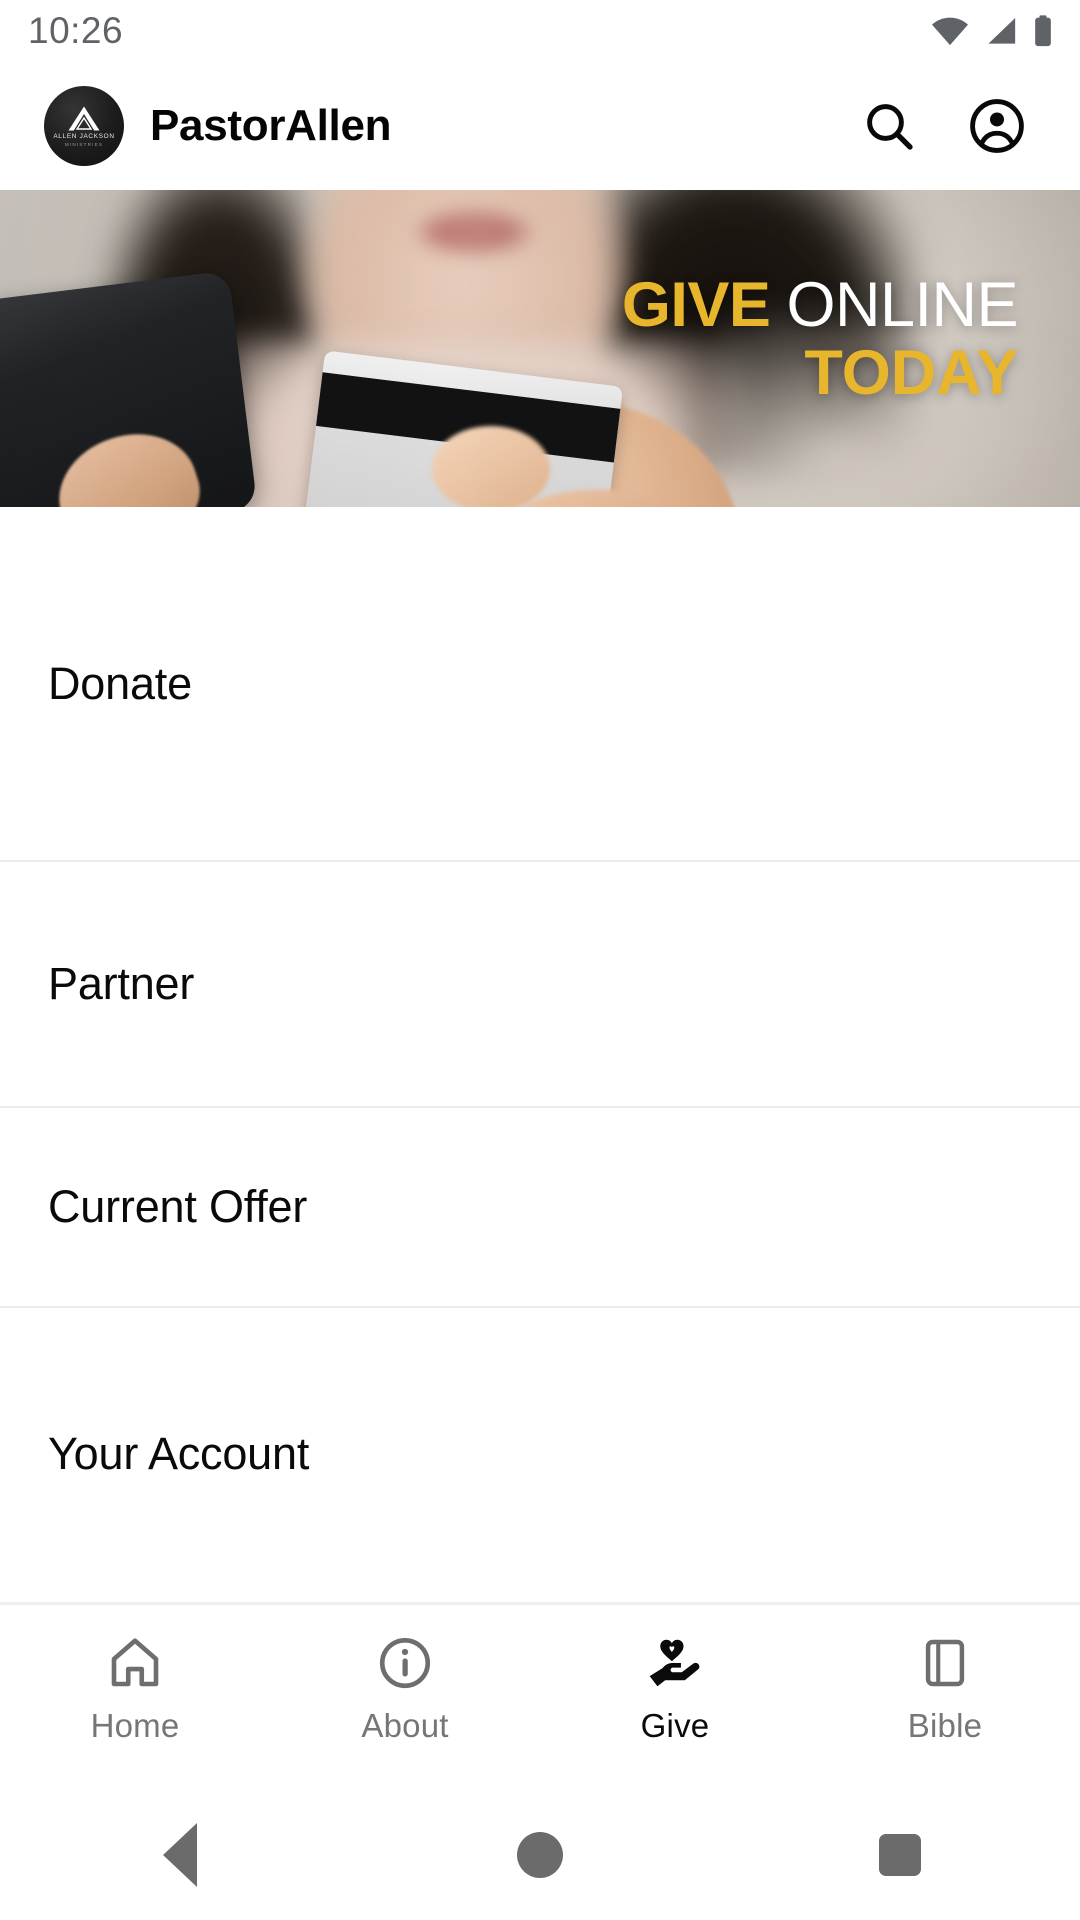 This screenshot has height=1920, width=1080. I want to click on system-recents-button, so click(900, 1855).